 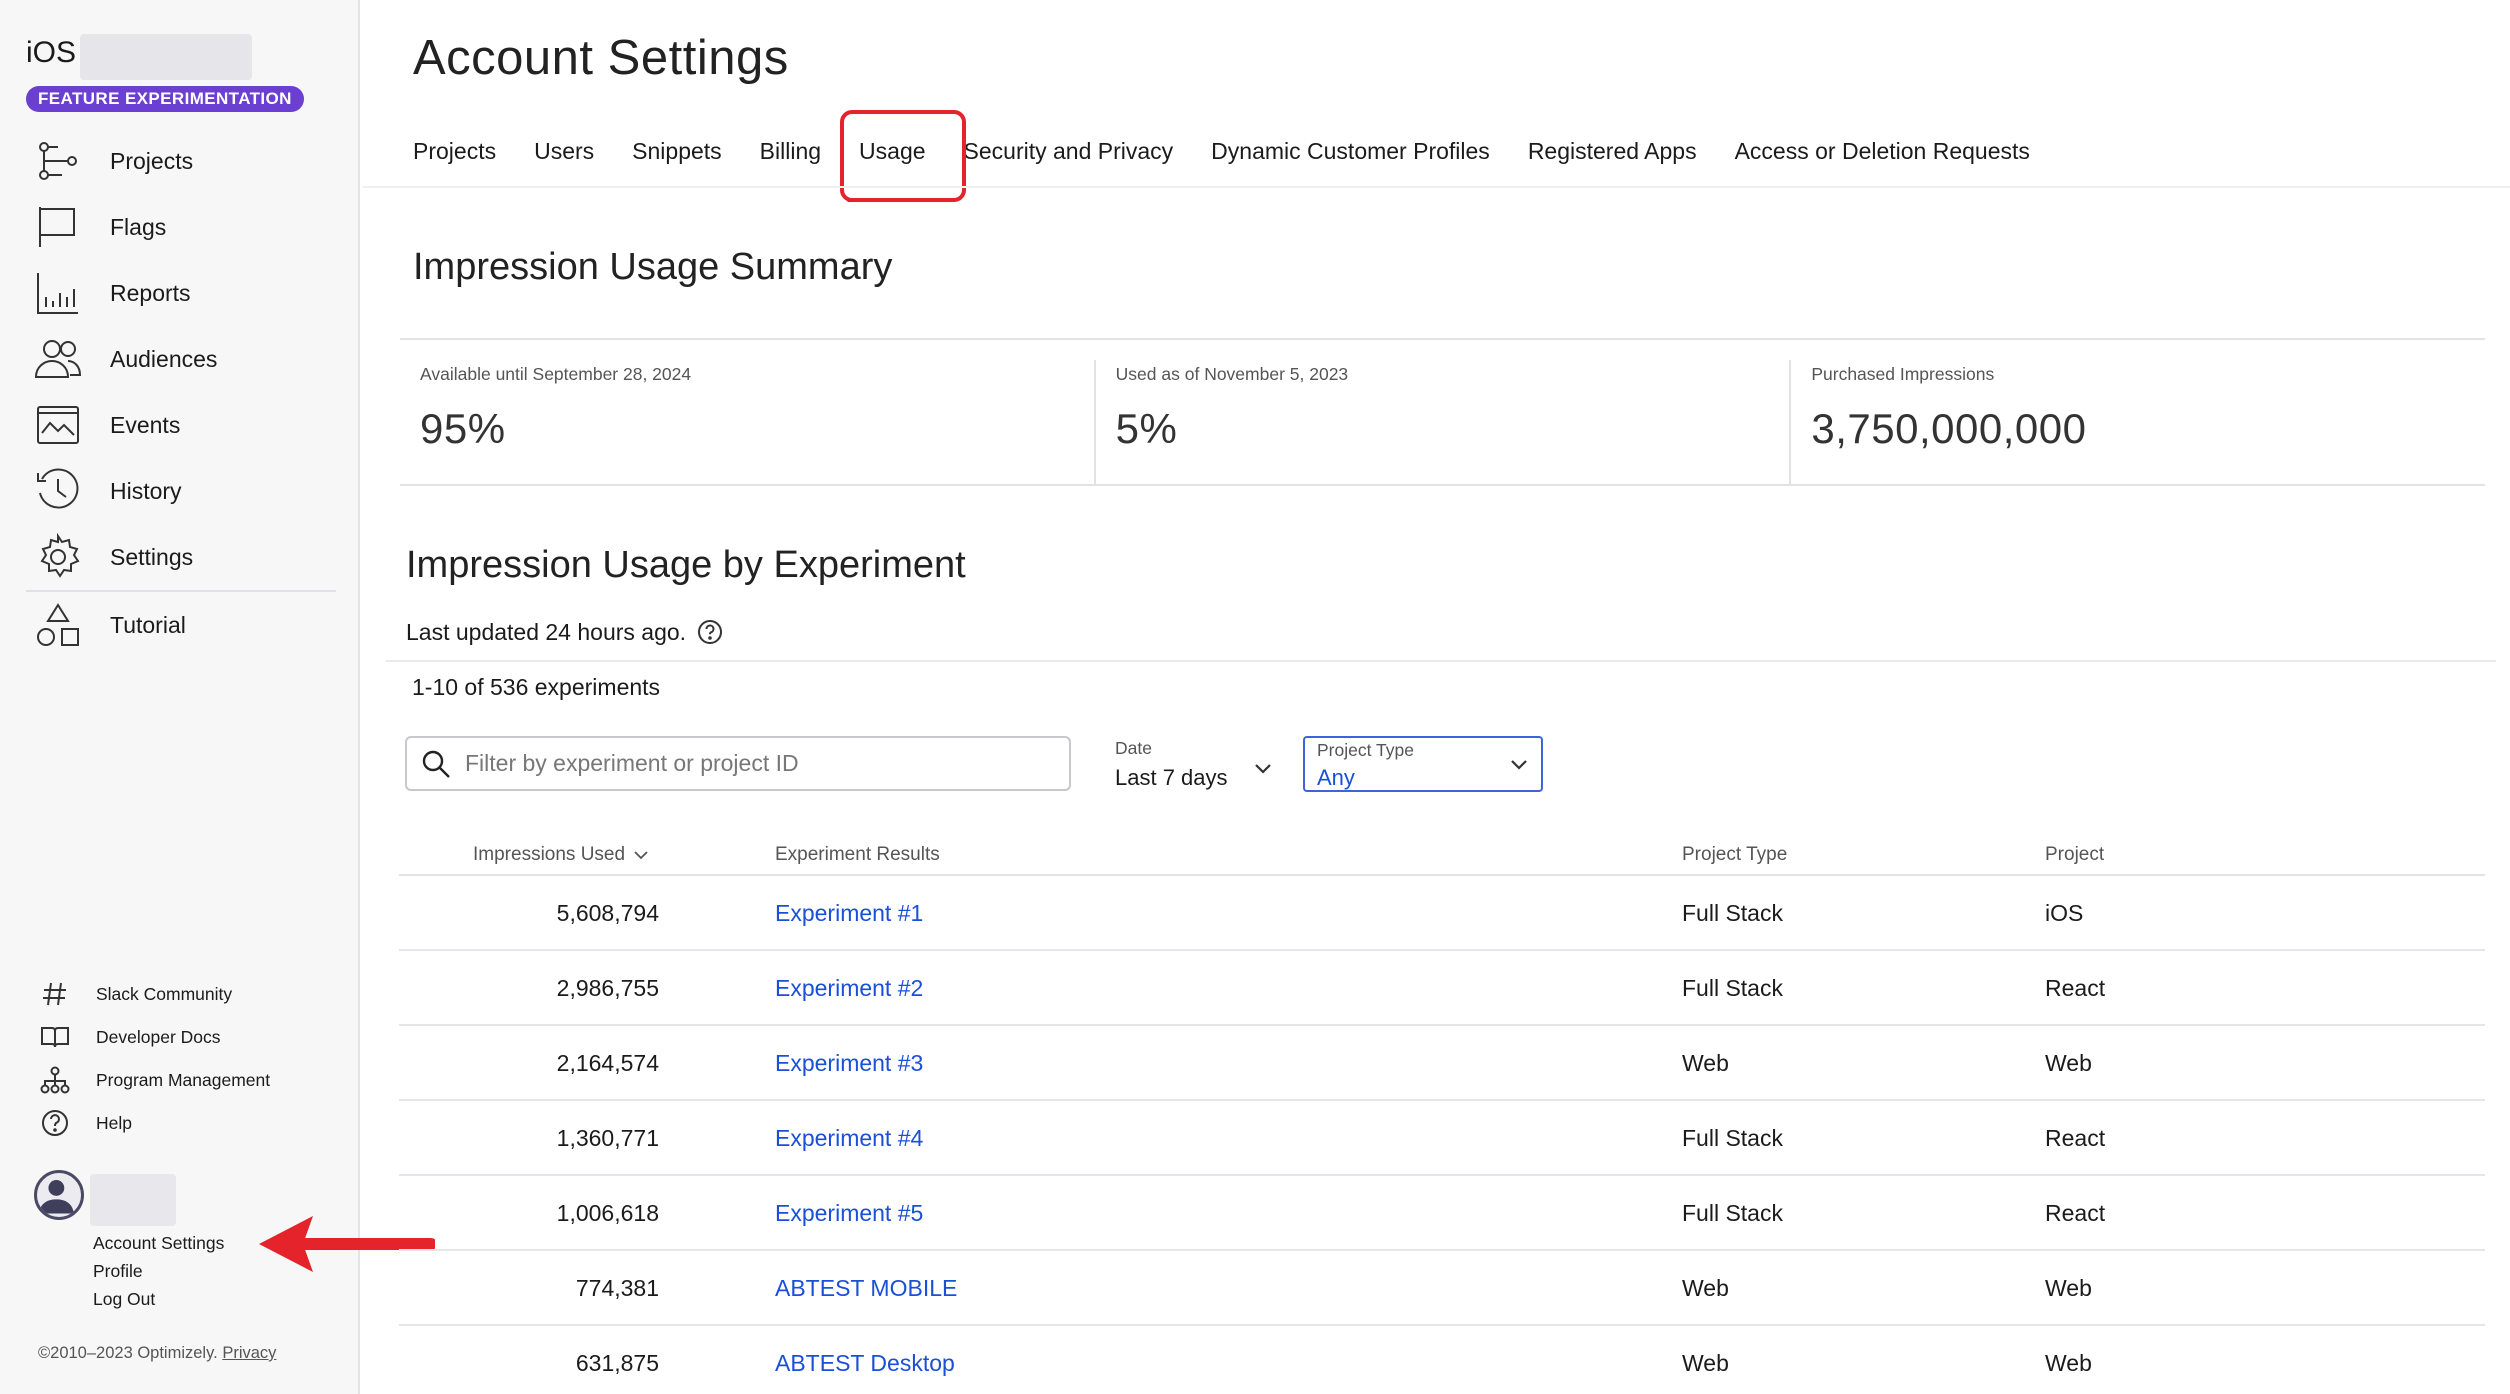 I want to click on tab-access-or-deletion-requests: Access or Deletion Requests, so click(x=1882, y=162).